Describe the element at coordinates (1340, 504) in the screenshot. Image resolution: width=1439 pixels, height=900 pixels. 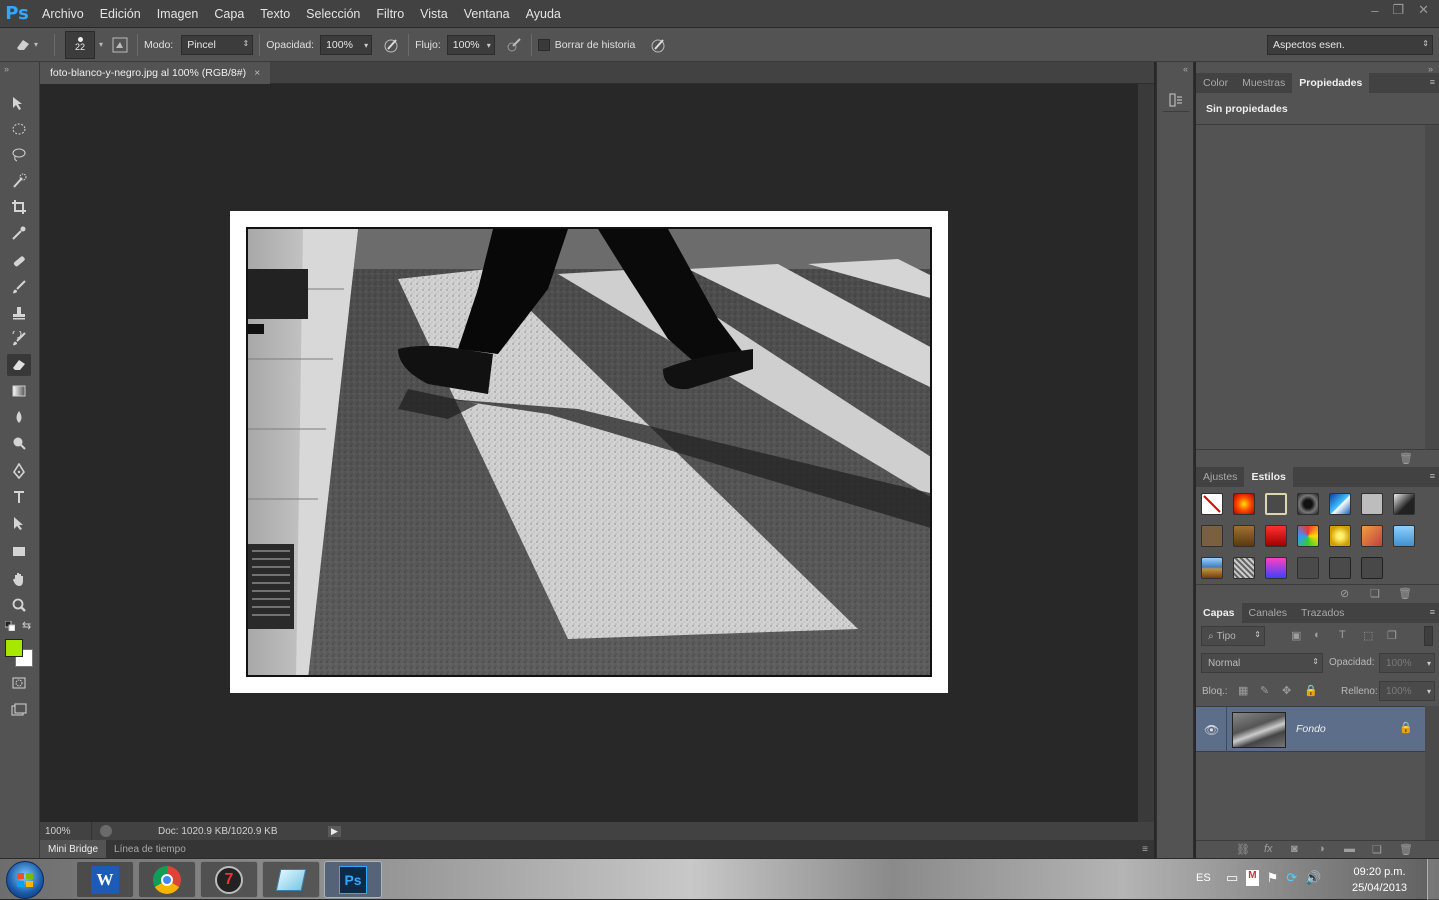
I see `style-blue-glass` at that location.